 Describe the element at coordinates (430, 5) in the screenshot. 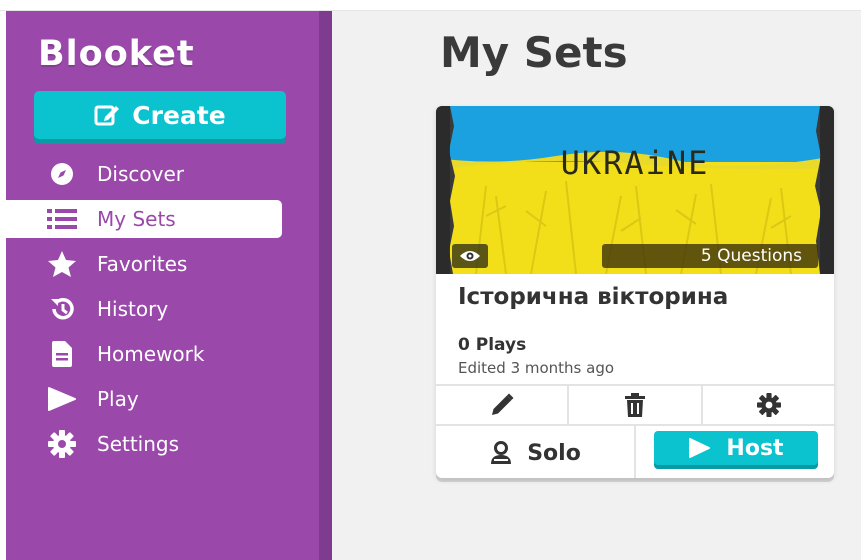

I see `top-bar` at that location.